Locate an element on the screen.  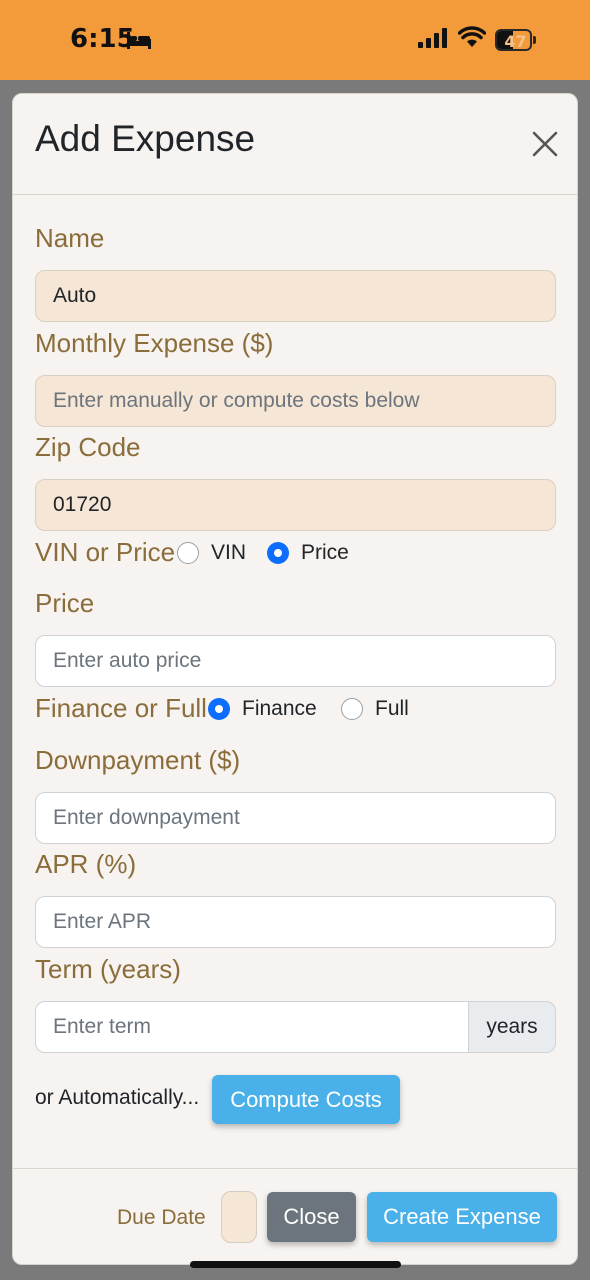
name-label: Name is located at coordinates (70, 238).